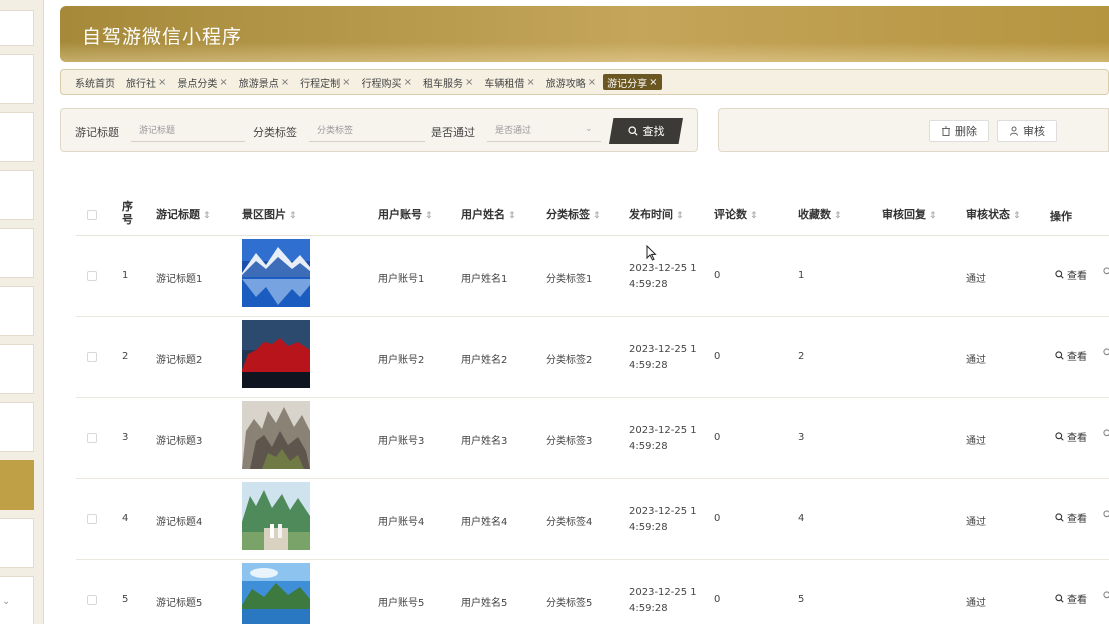  I want to click on tab-7: 车辆租借 ×, so click(509, 82).